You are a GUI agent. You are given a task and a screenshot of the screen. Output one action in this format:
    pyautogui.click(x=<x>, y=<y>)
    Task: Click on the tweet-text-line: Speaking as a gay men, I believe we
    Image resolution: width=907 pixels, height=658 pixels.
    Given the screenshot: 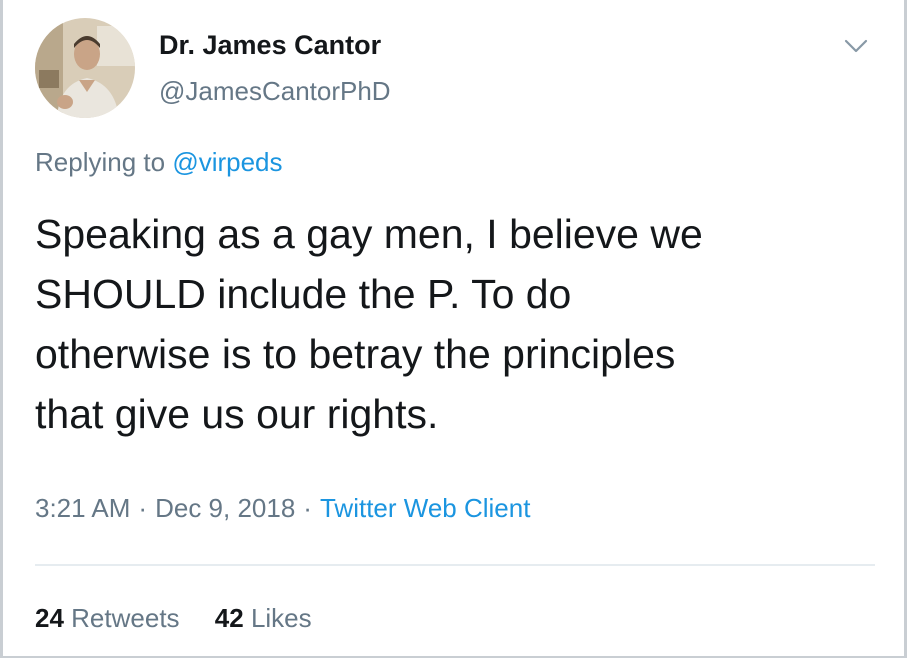 What is the action you would take?
    pyautogui.click(x=369, y=234)
    